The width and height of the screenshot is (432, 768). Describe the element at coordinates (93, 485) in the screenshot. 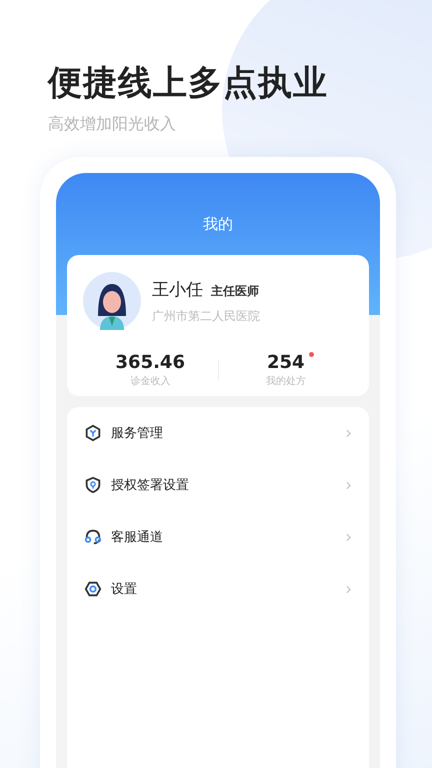

I see `shield-icon` at that location.